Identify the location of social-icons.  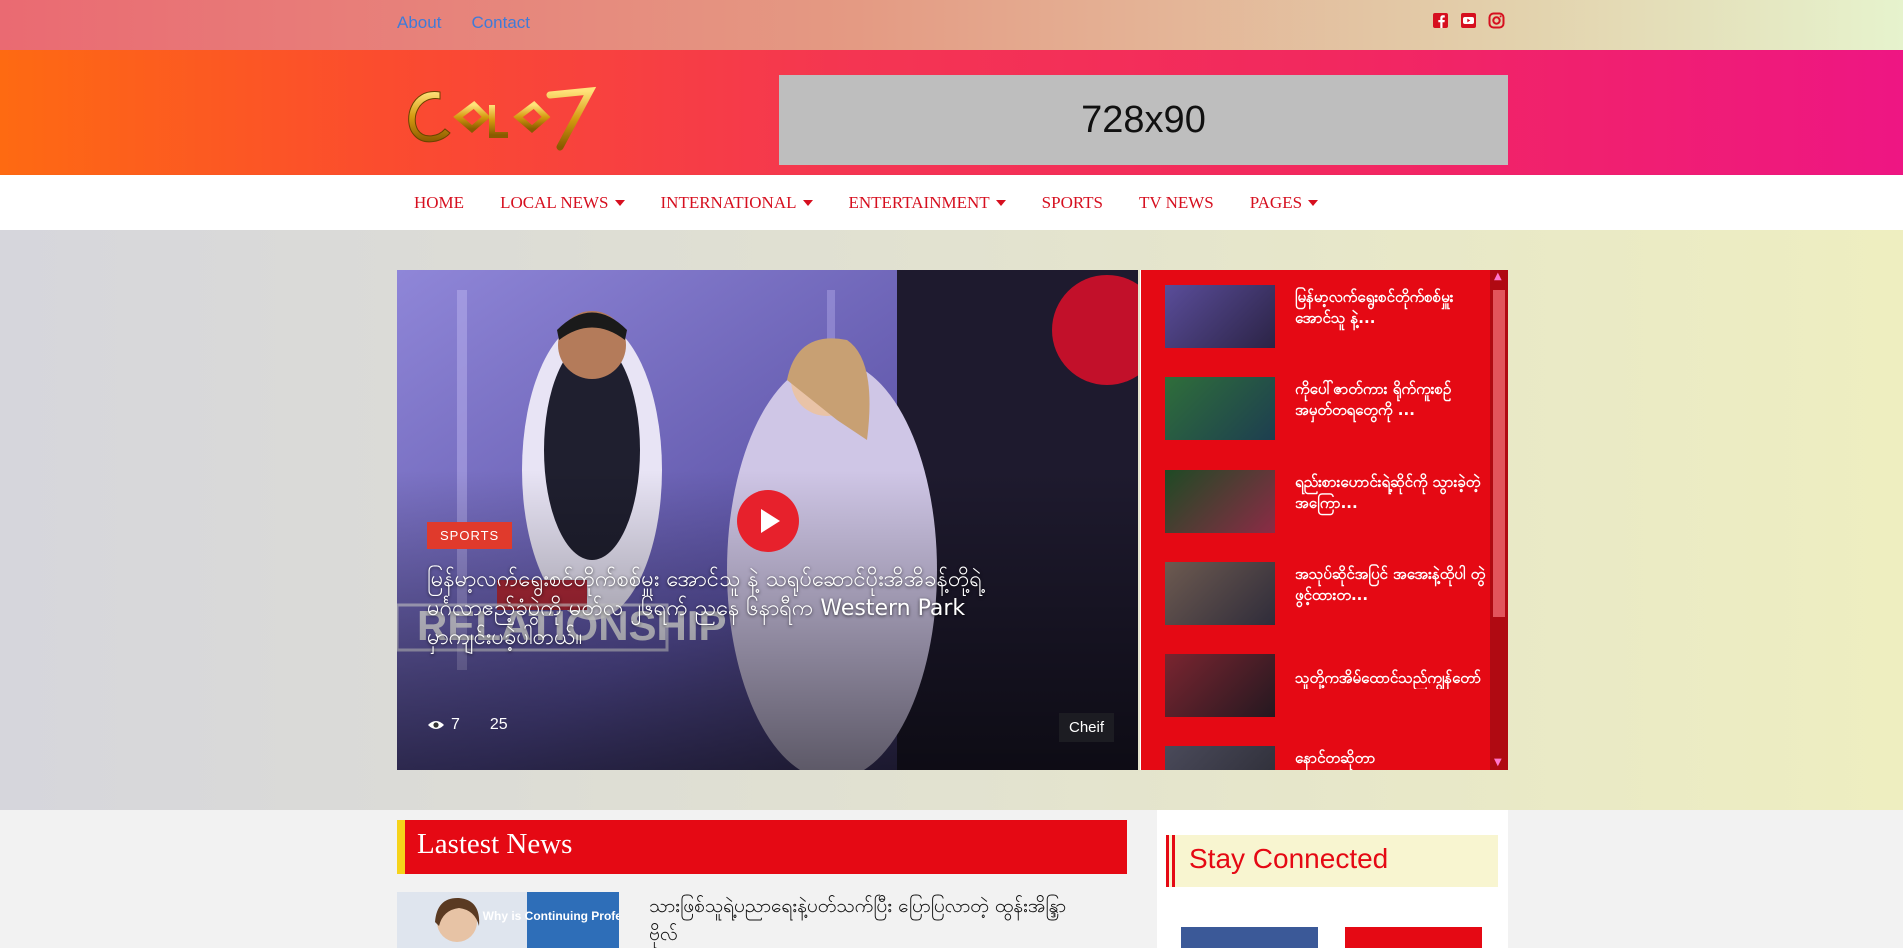
(1468, 20).